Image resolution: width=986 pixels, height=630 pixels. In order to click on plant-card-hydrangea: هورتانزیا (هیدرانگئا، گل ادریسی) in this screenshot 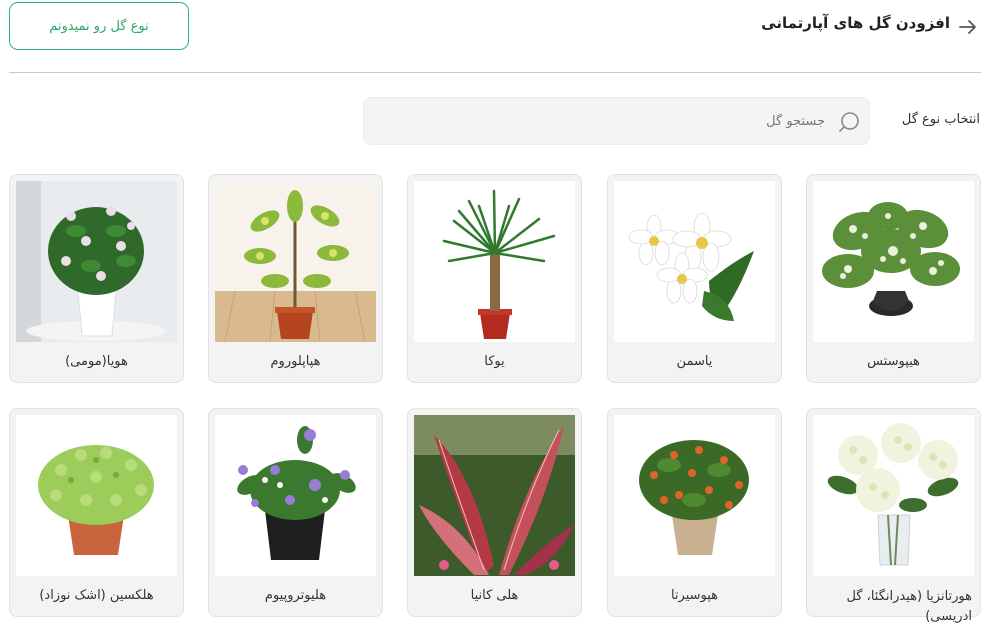, I will do `click(893, 516)`.